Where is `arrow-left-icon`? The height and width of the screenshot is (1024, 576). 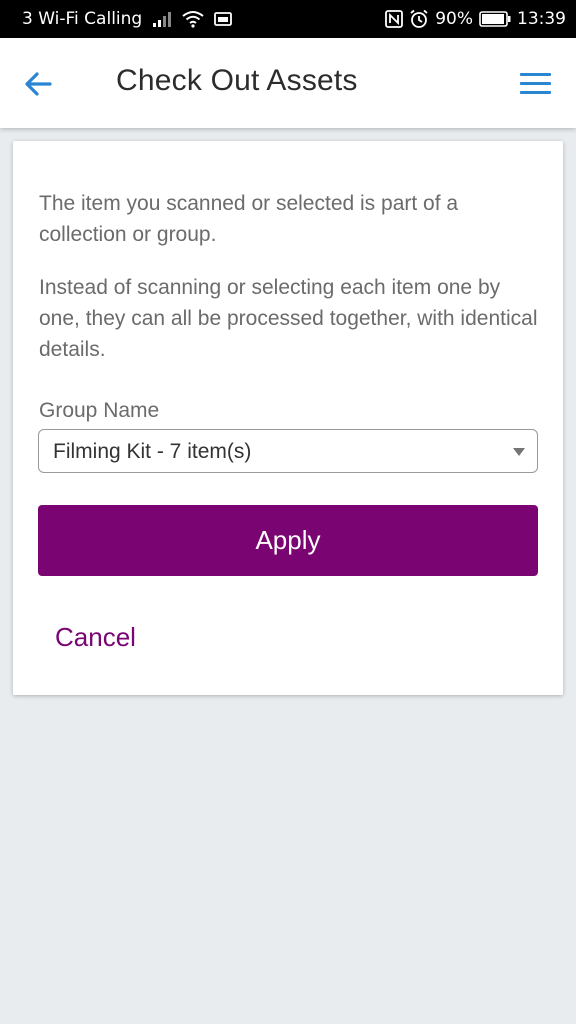
arrow-left-icon is located at coordinates (38, 89).